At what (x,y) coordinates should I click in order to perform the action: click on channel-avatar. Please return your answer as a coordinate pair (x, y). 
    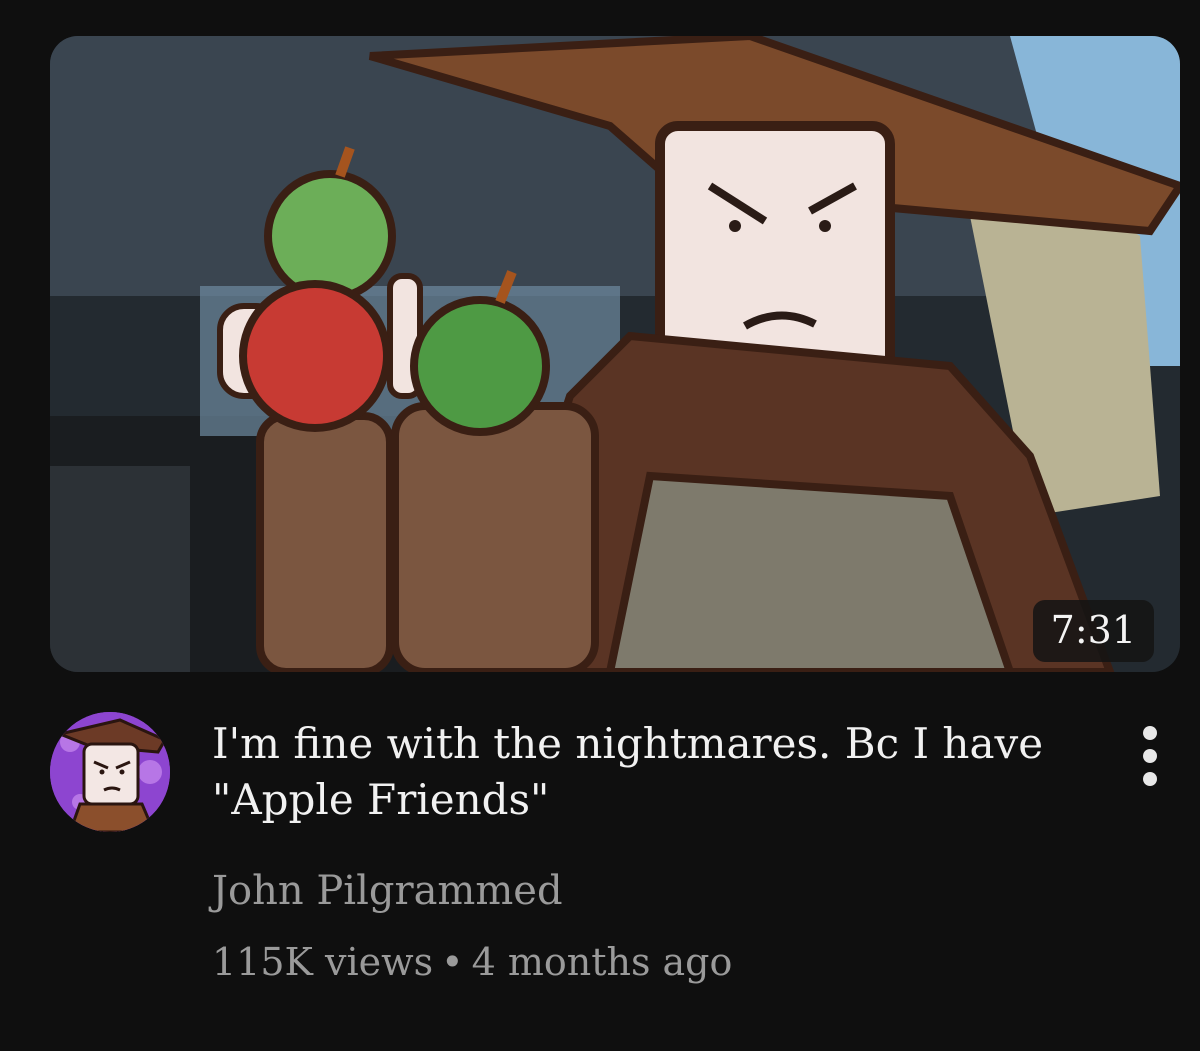
    Looking at the image, I should click on (110, 772).